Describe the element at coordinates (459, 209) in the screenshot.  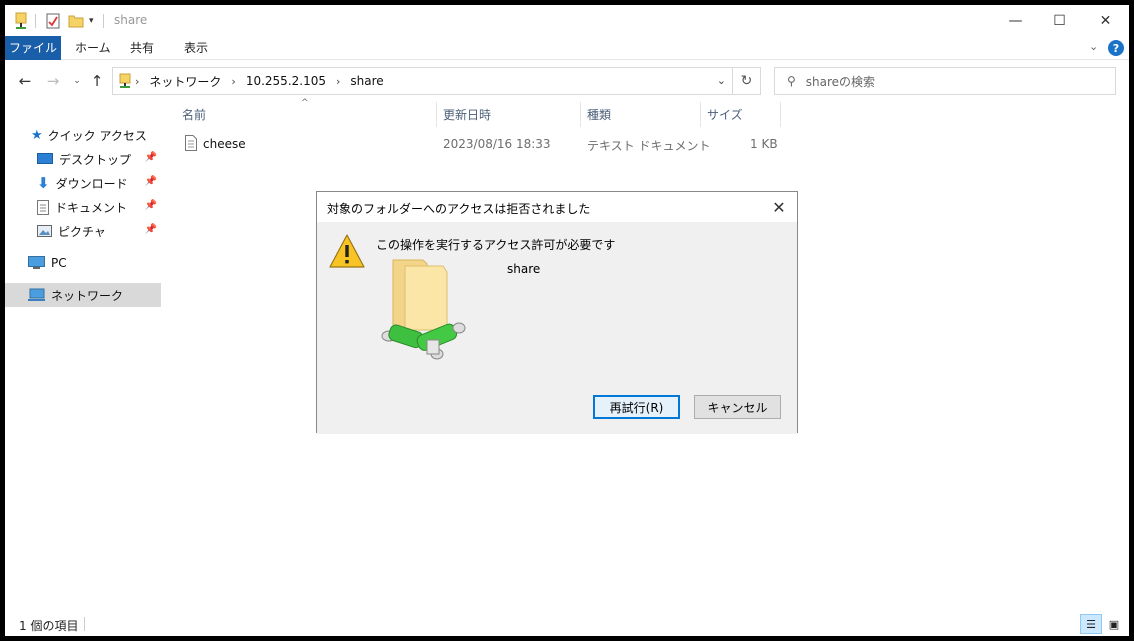
I see `dialog-title: 対象のフォルダーへのアクセスは拒否されました` at that location.